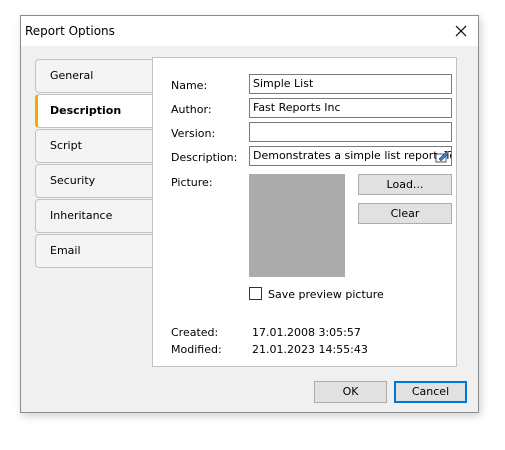  What do you see at coordinates (192, 182) in the screenshot?
I see `picture-label: Picture:` at bounding box center [192, 182].